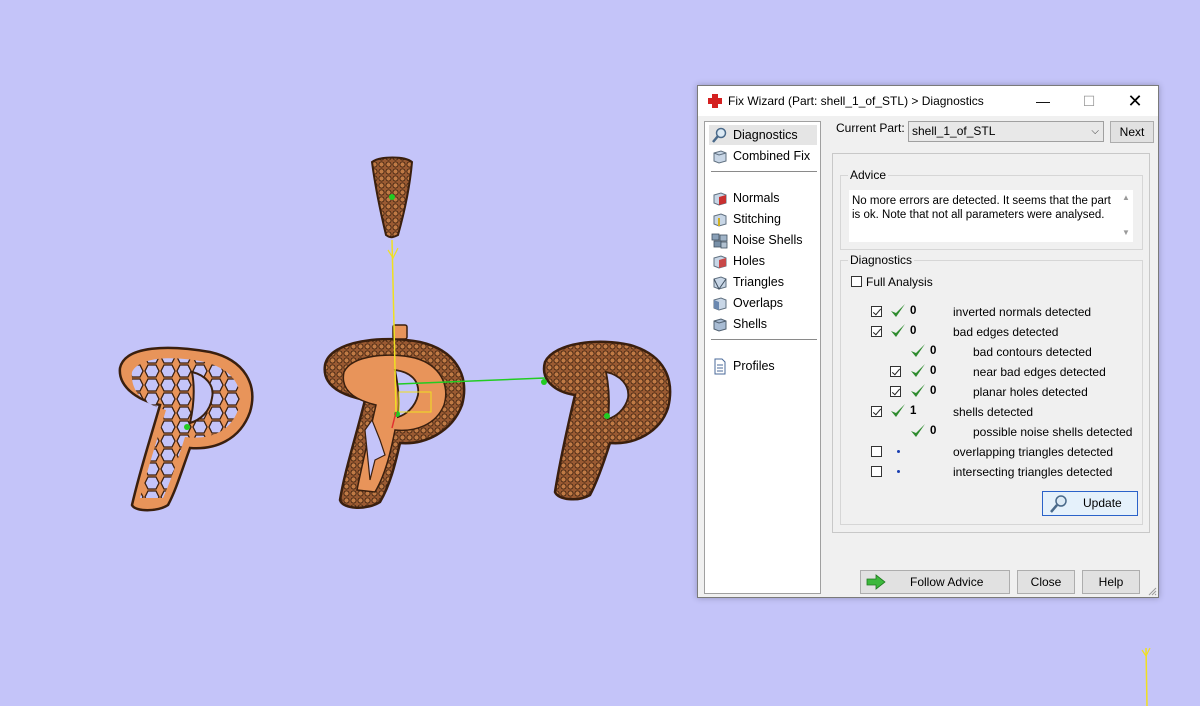  What do you see at coordinates (1033, 452) in the screenshot?
I see `overlapping-triangles-label: overlapping triangles detected` at bounding box center [1033, 452].